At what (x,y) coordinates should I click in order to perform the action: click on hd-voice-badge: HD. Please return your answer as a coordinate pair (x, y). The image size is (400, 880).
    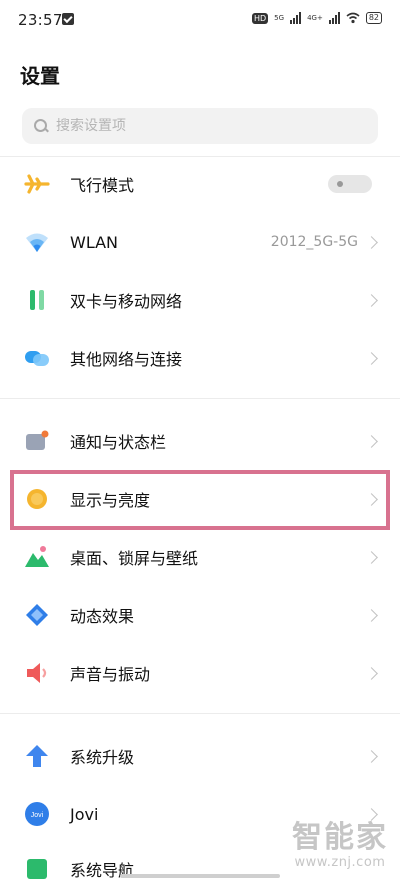
    Looking at the image, I should click on (260, 18).